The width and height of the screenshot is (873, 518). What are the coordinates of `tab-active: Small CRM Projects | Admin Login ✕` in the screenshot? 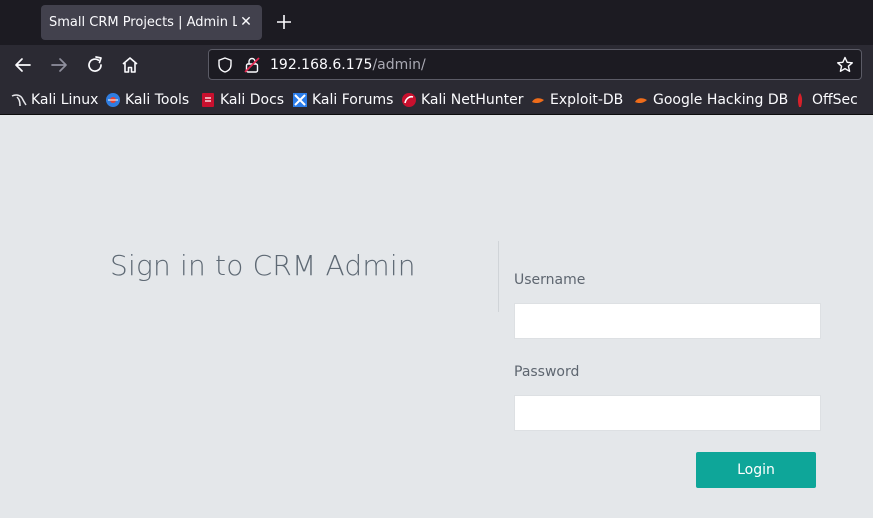 It's located at (151, 22).